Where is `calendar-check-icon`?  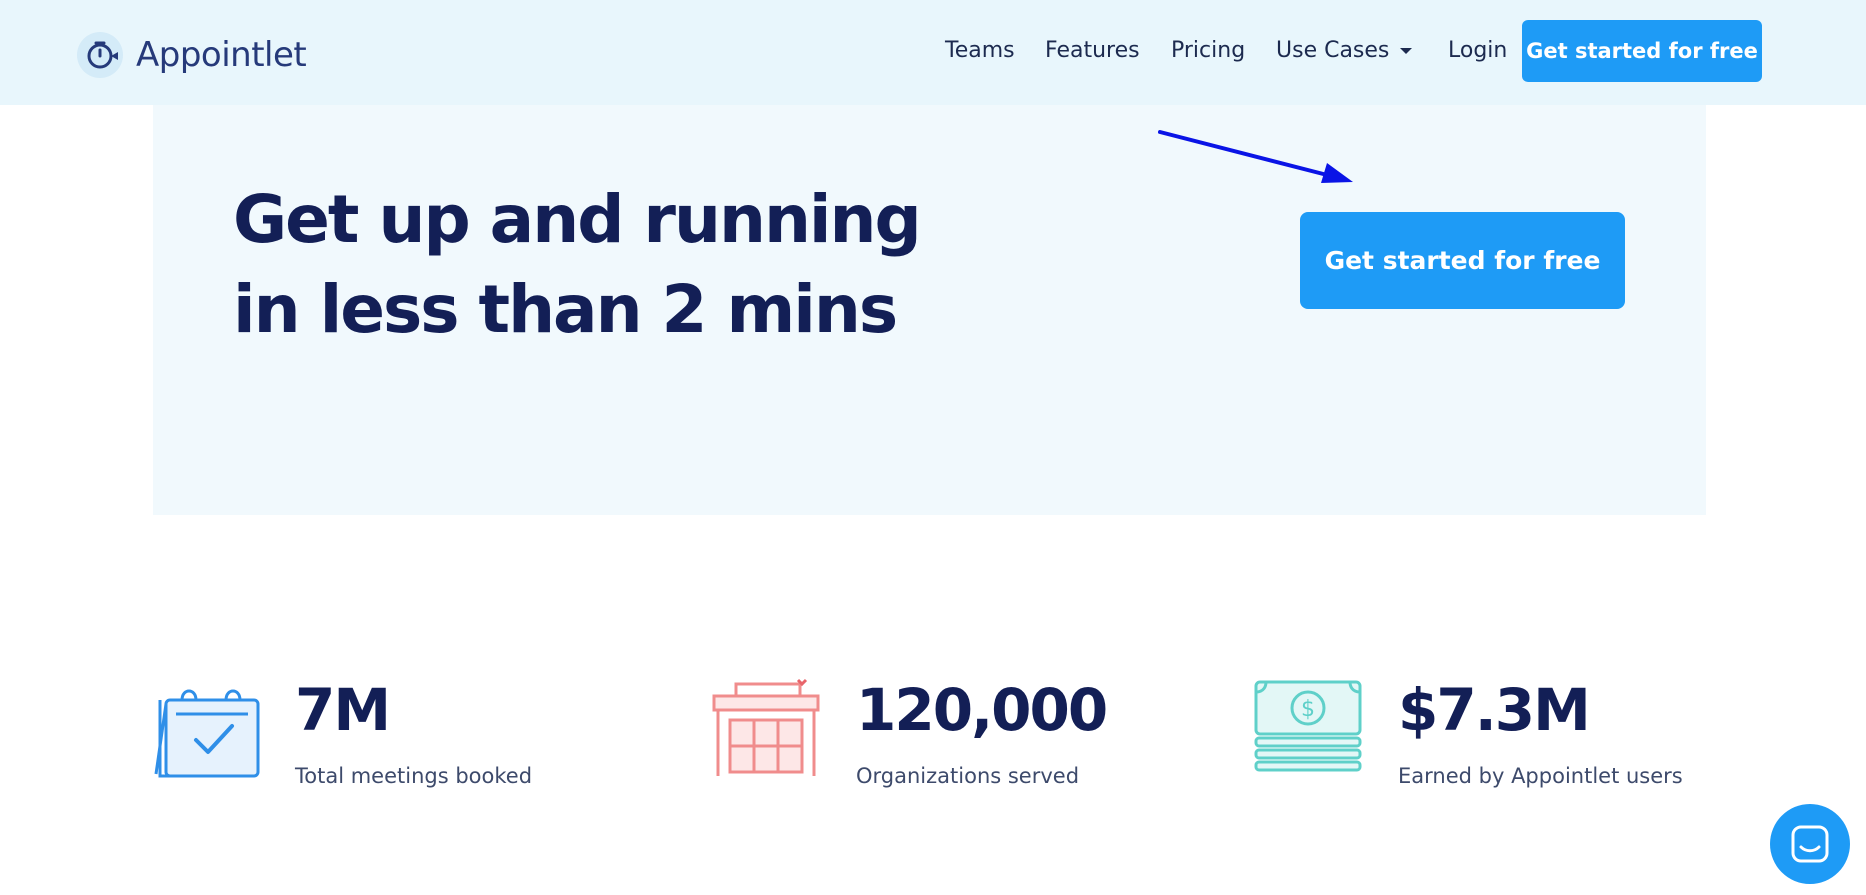
calendar-check-icon is located at coordinates (207, 733).